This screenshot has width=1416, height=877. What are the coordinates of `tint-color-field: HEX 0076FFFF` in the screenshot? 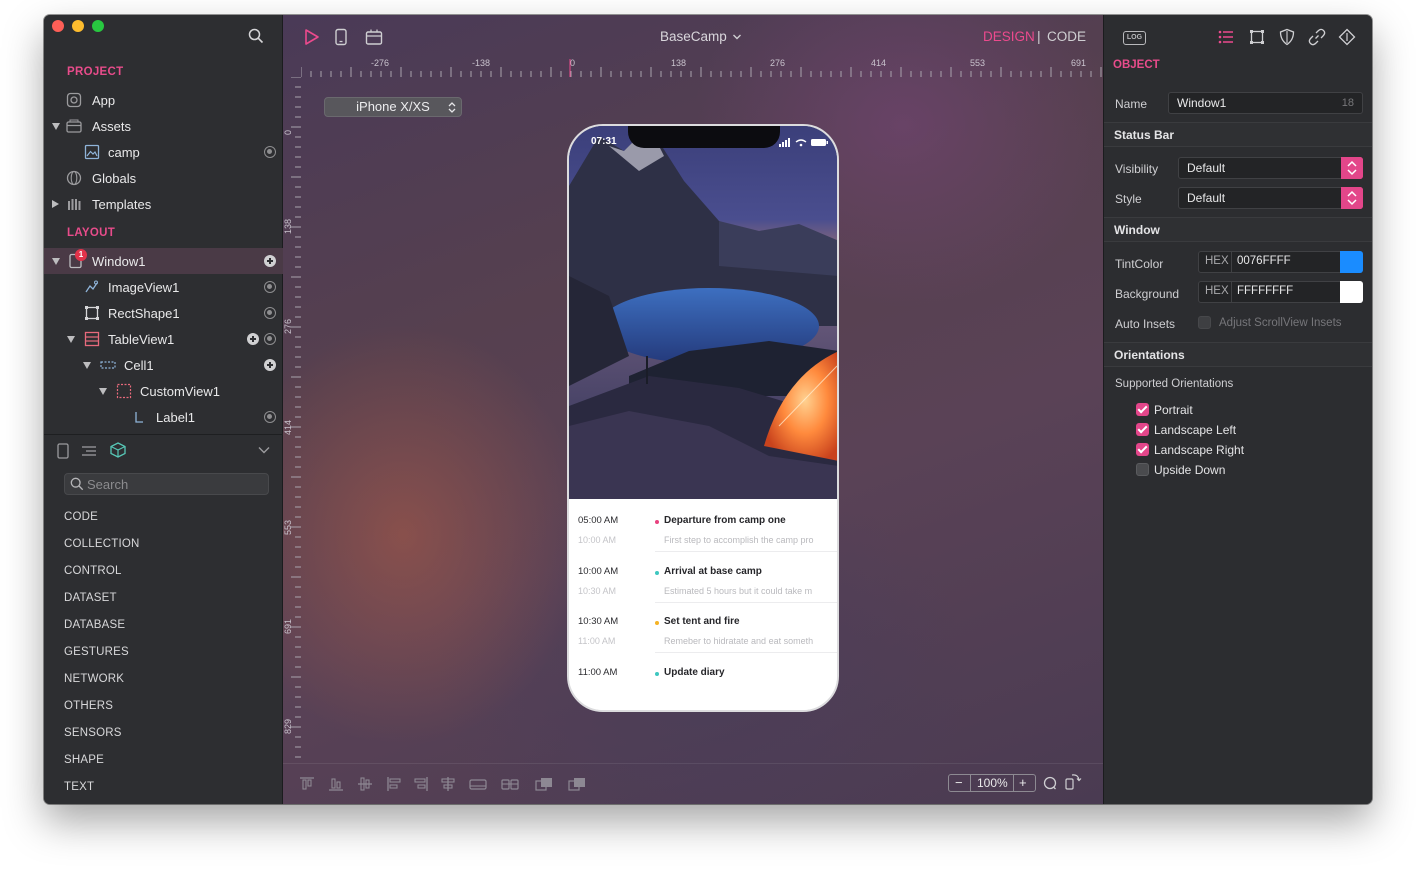 It's located at (1280, 262).